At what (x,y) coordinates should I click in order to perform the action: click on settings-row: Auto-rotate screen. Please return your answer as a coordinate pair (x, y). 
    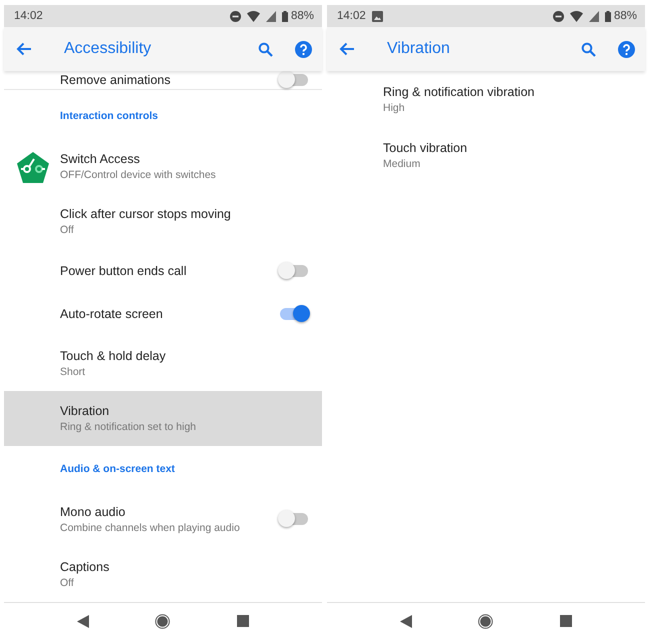
    Looking at the image, I should click on (163, 314).